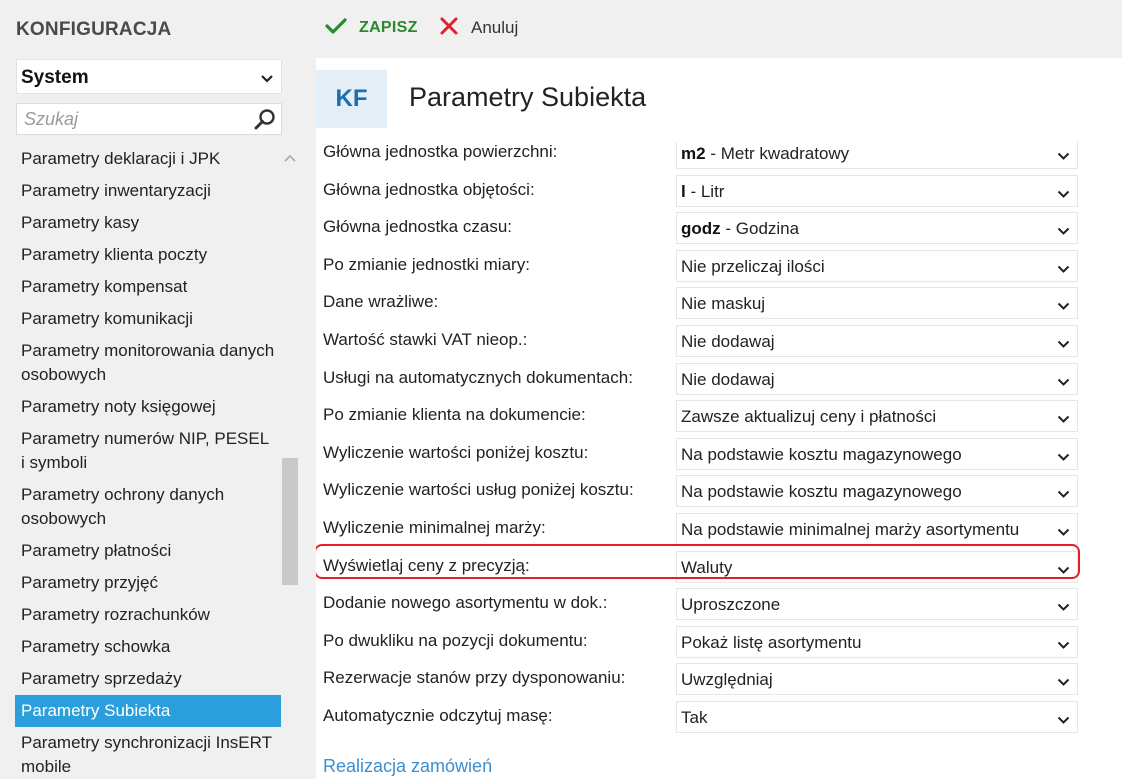  What do you see at coordinates (148, 363) in the screenshot?
I see `sidebar-item: Parametry monitorowania danych osobowych` at bounding box center [148, 363].